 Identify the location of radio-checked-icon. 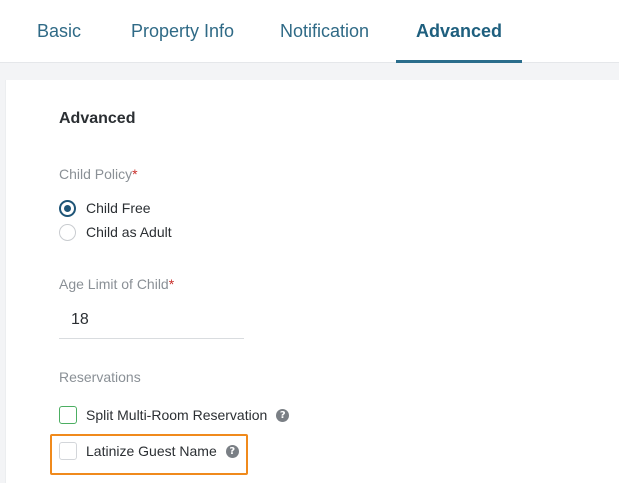
(67, 208).